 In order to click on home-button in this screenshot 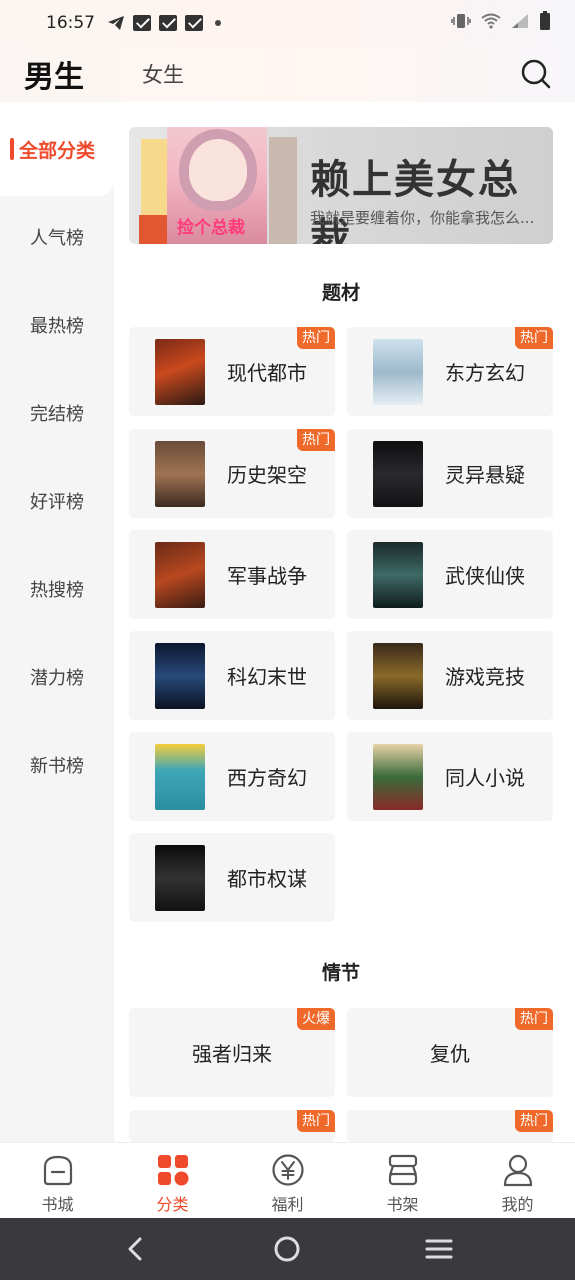, I will do `click(287, 1249)`.